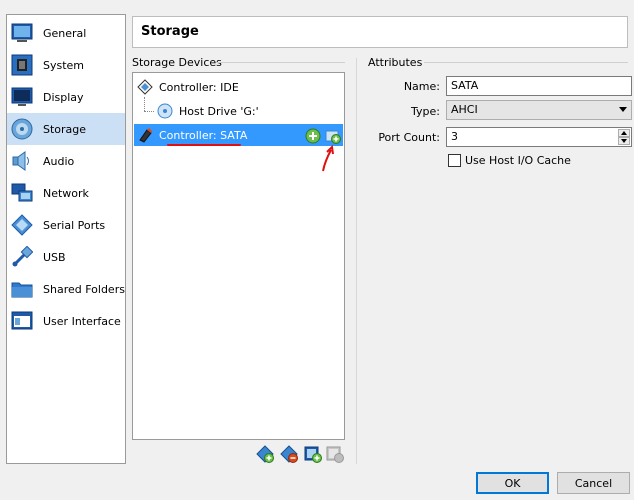 The width and height of the screenshot is (634, 500). I want to click on sidebar-item-serial-ports: Serial Ports, so click(66, 225).